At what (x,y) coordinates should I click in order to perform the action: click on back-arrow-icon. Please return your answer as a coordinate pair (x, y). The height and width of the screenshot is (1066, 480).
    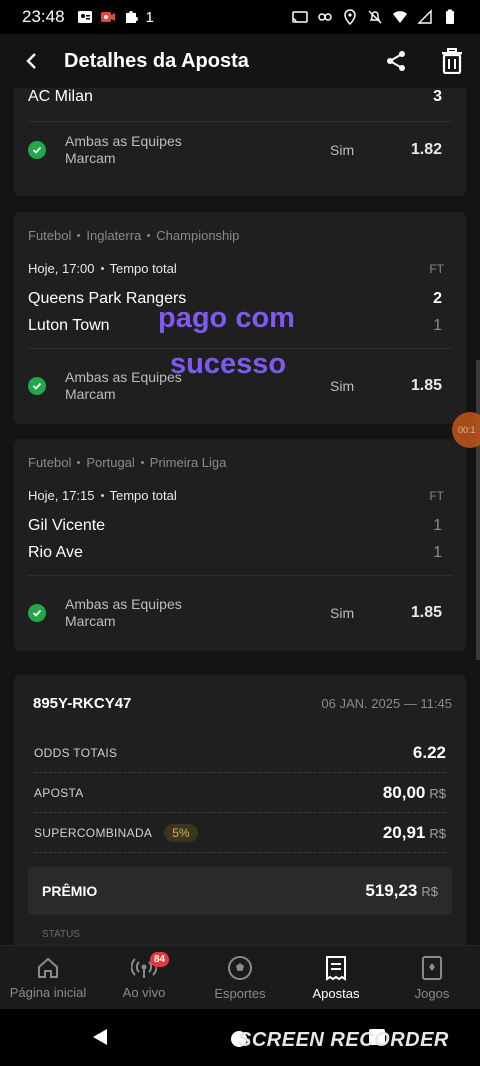
    Looking at the image, I should click on (31, 61).